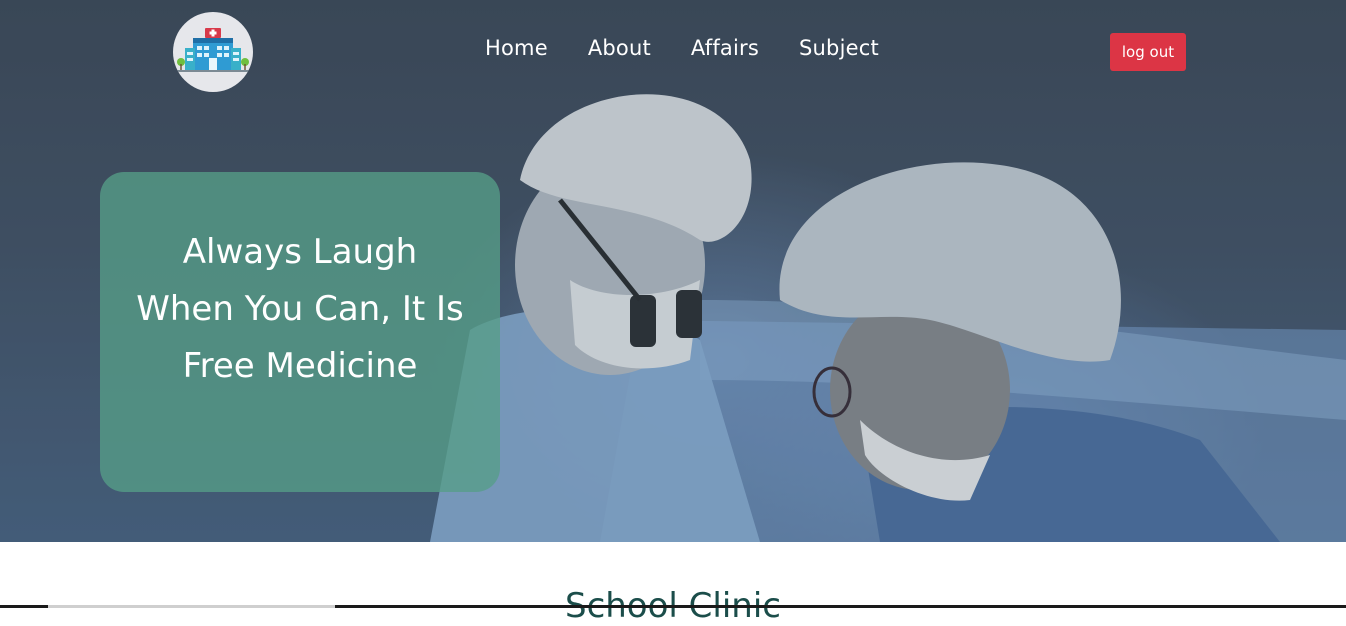  I want to click on hospital-logo, so click(213, 52).